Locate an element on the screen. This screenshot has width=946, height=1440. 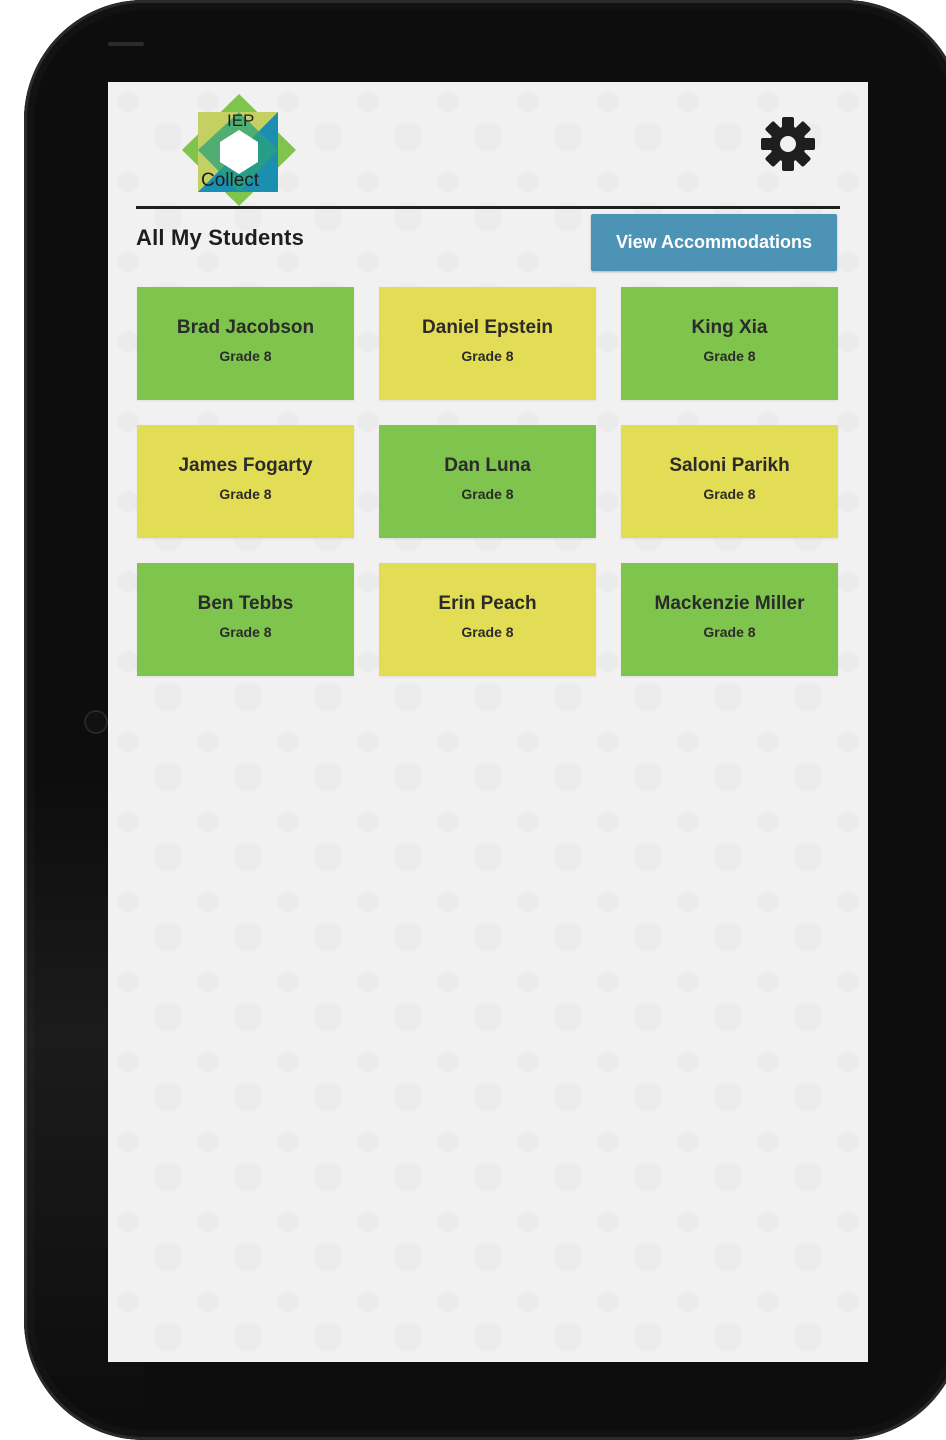
student-name: Dan Luna is located at coordinates (487, 465).